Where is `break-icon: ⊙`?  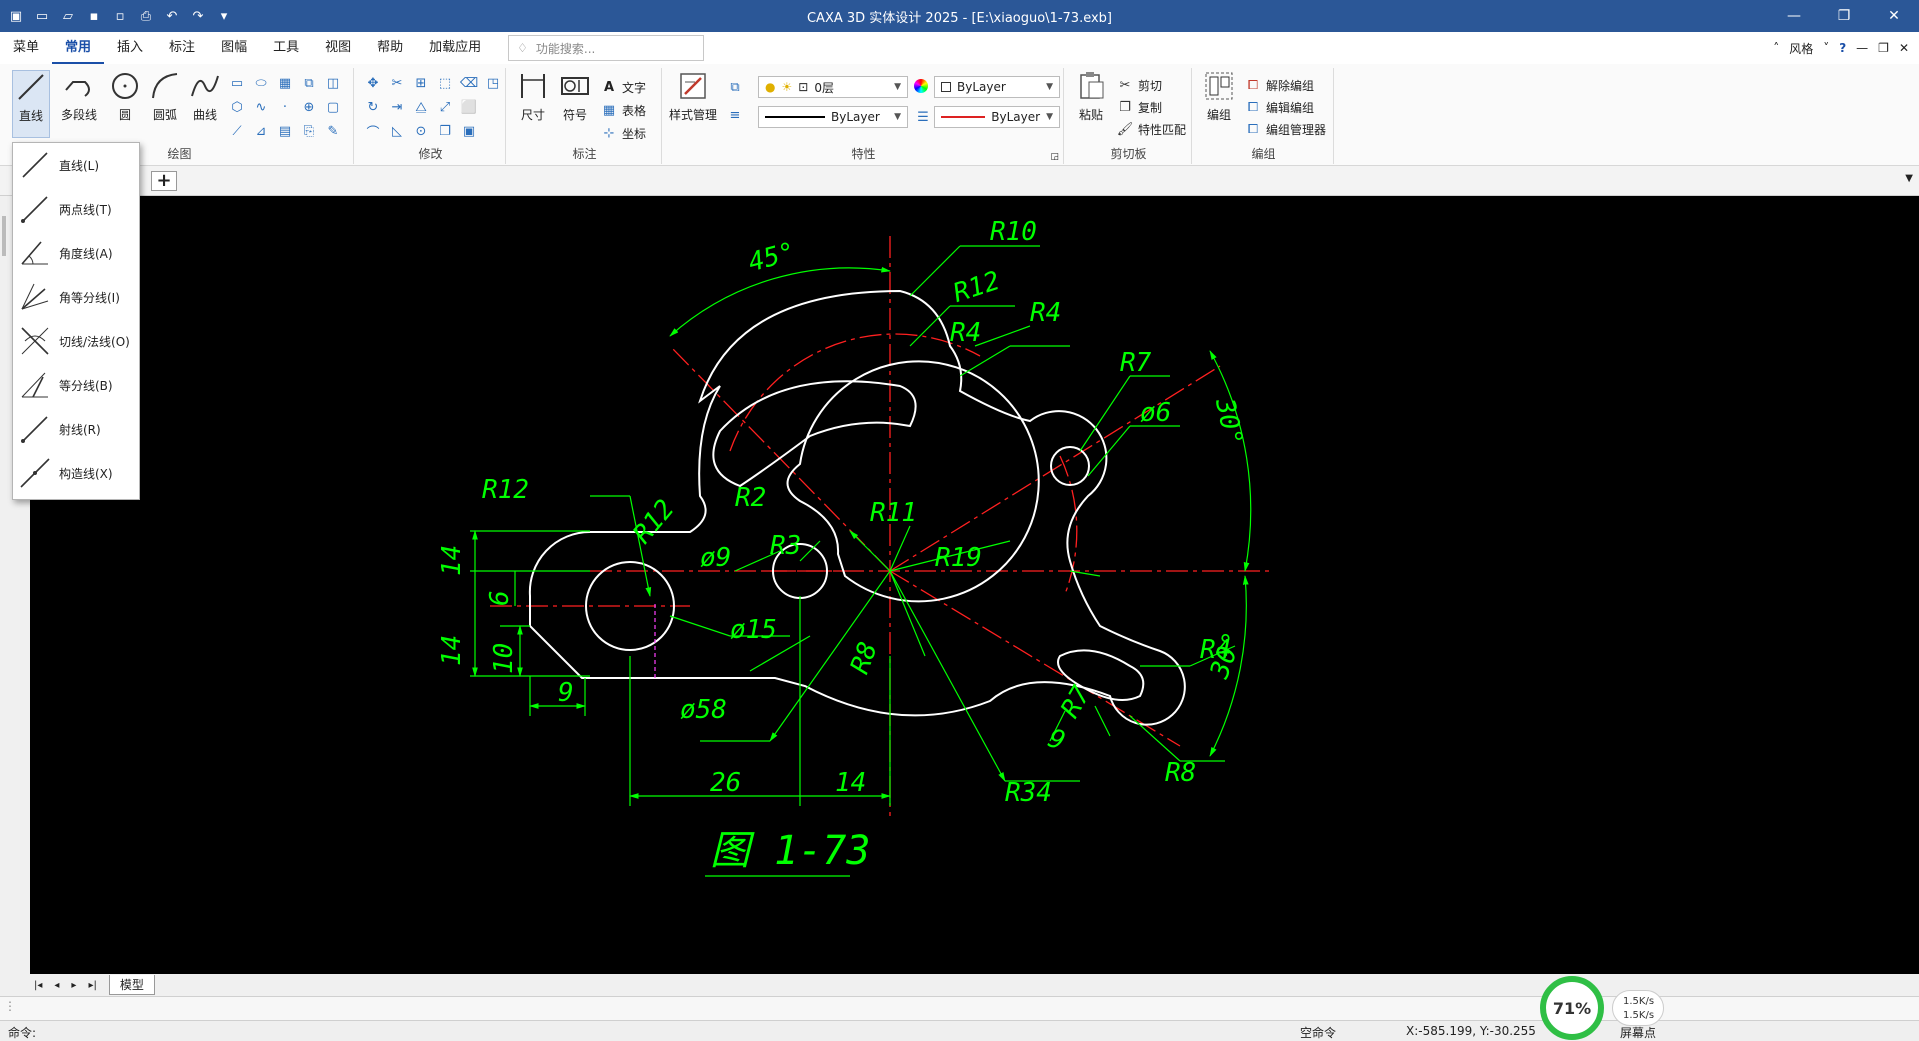 break-icon: ⊙ is located at coordinates (421, 131).